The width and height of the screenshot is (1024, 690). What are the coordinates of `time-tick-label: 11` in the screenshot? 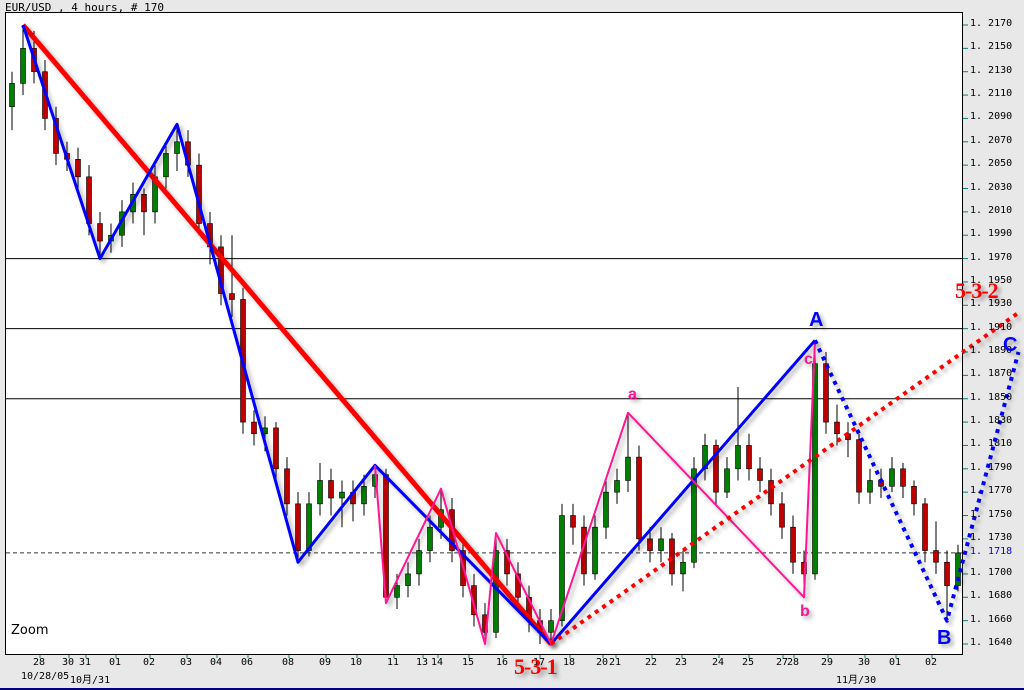 It's located at (393, 662).